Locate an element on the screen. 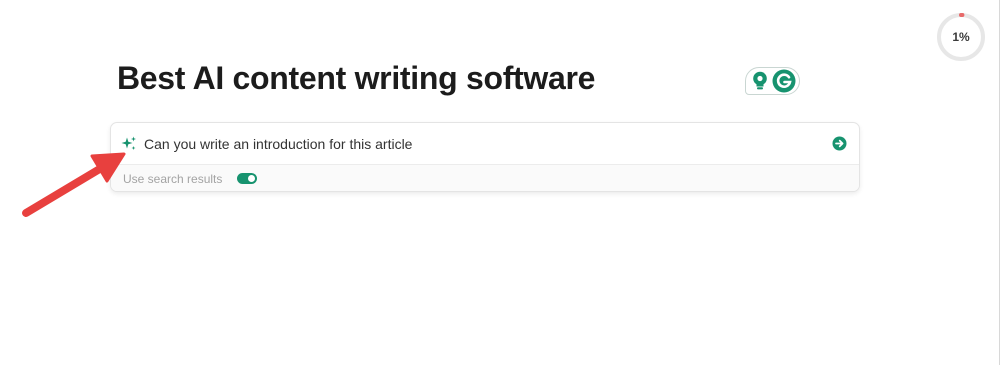  prompt-row is located at coordinates (485, 143).